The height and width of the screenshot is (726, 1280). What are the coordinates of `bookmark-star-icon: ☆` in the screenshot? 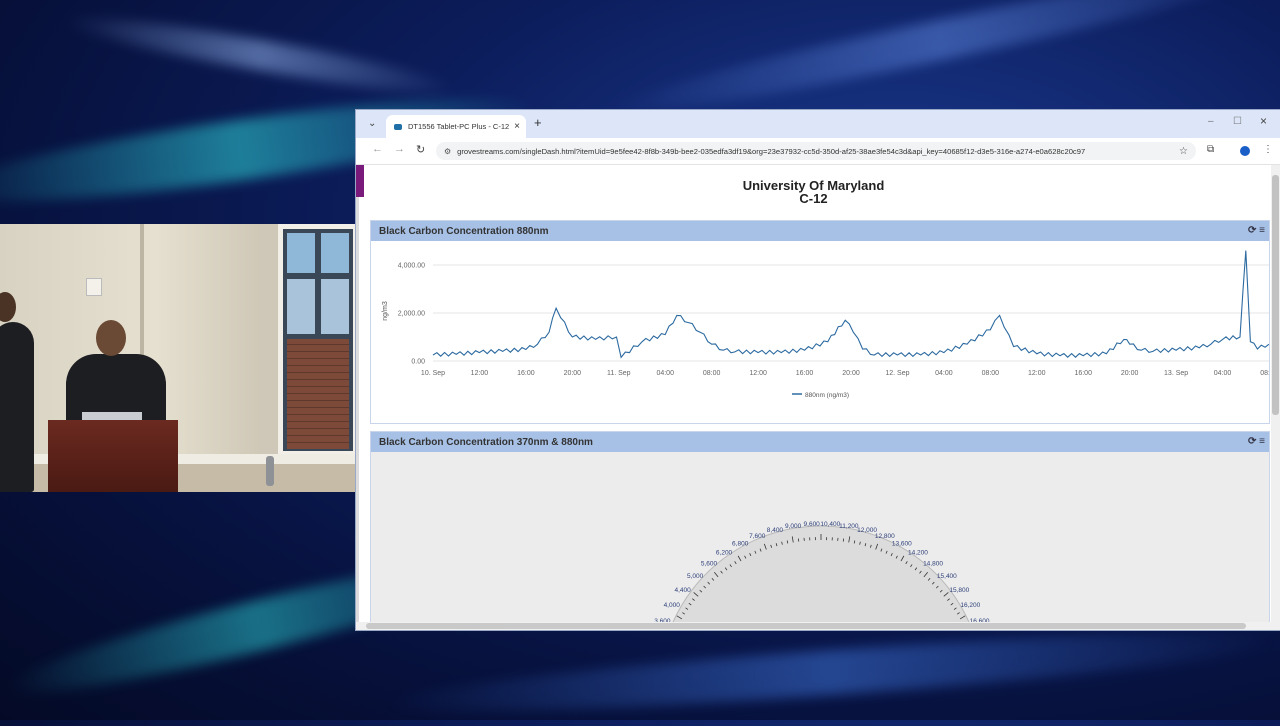 It's located at (1183, 151).